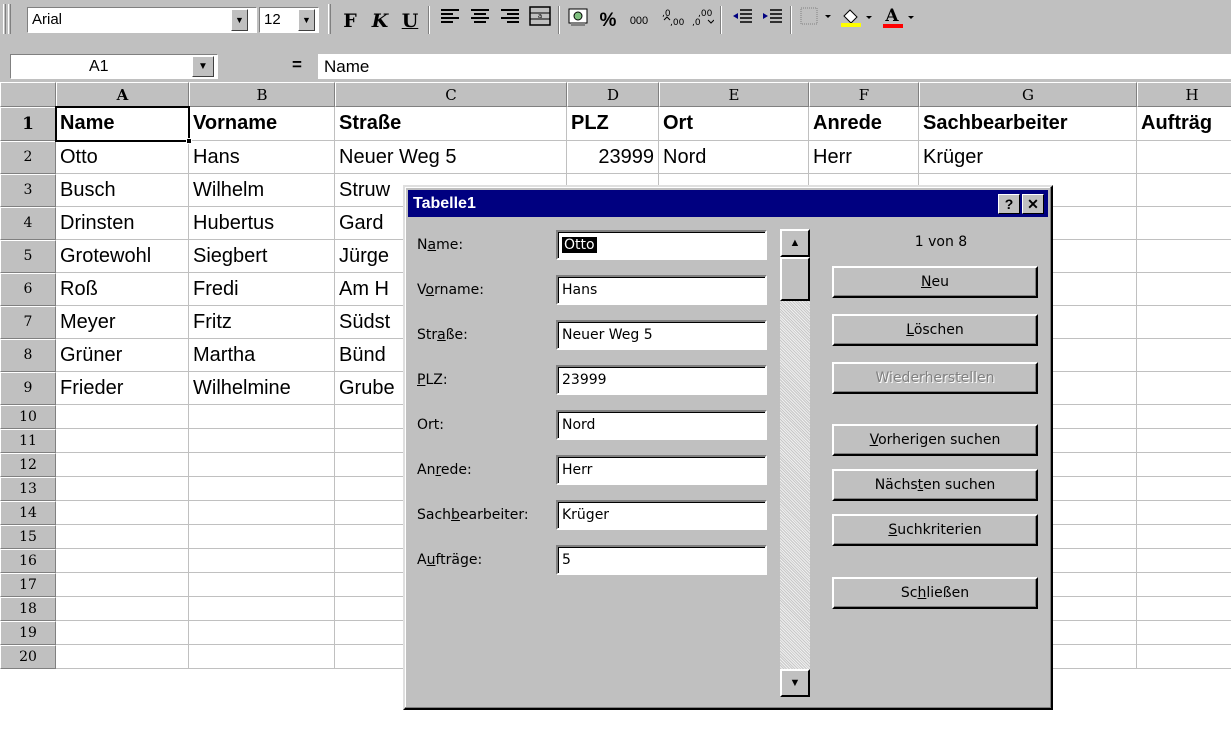  I want to click on cell-e1: Ort, so click(734, 124).